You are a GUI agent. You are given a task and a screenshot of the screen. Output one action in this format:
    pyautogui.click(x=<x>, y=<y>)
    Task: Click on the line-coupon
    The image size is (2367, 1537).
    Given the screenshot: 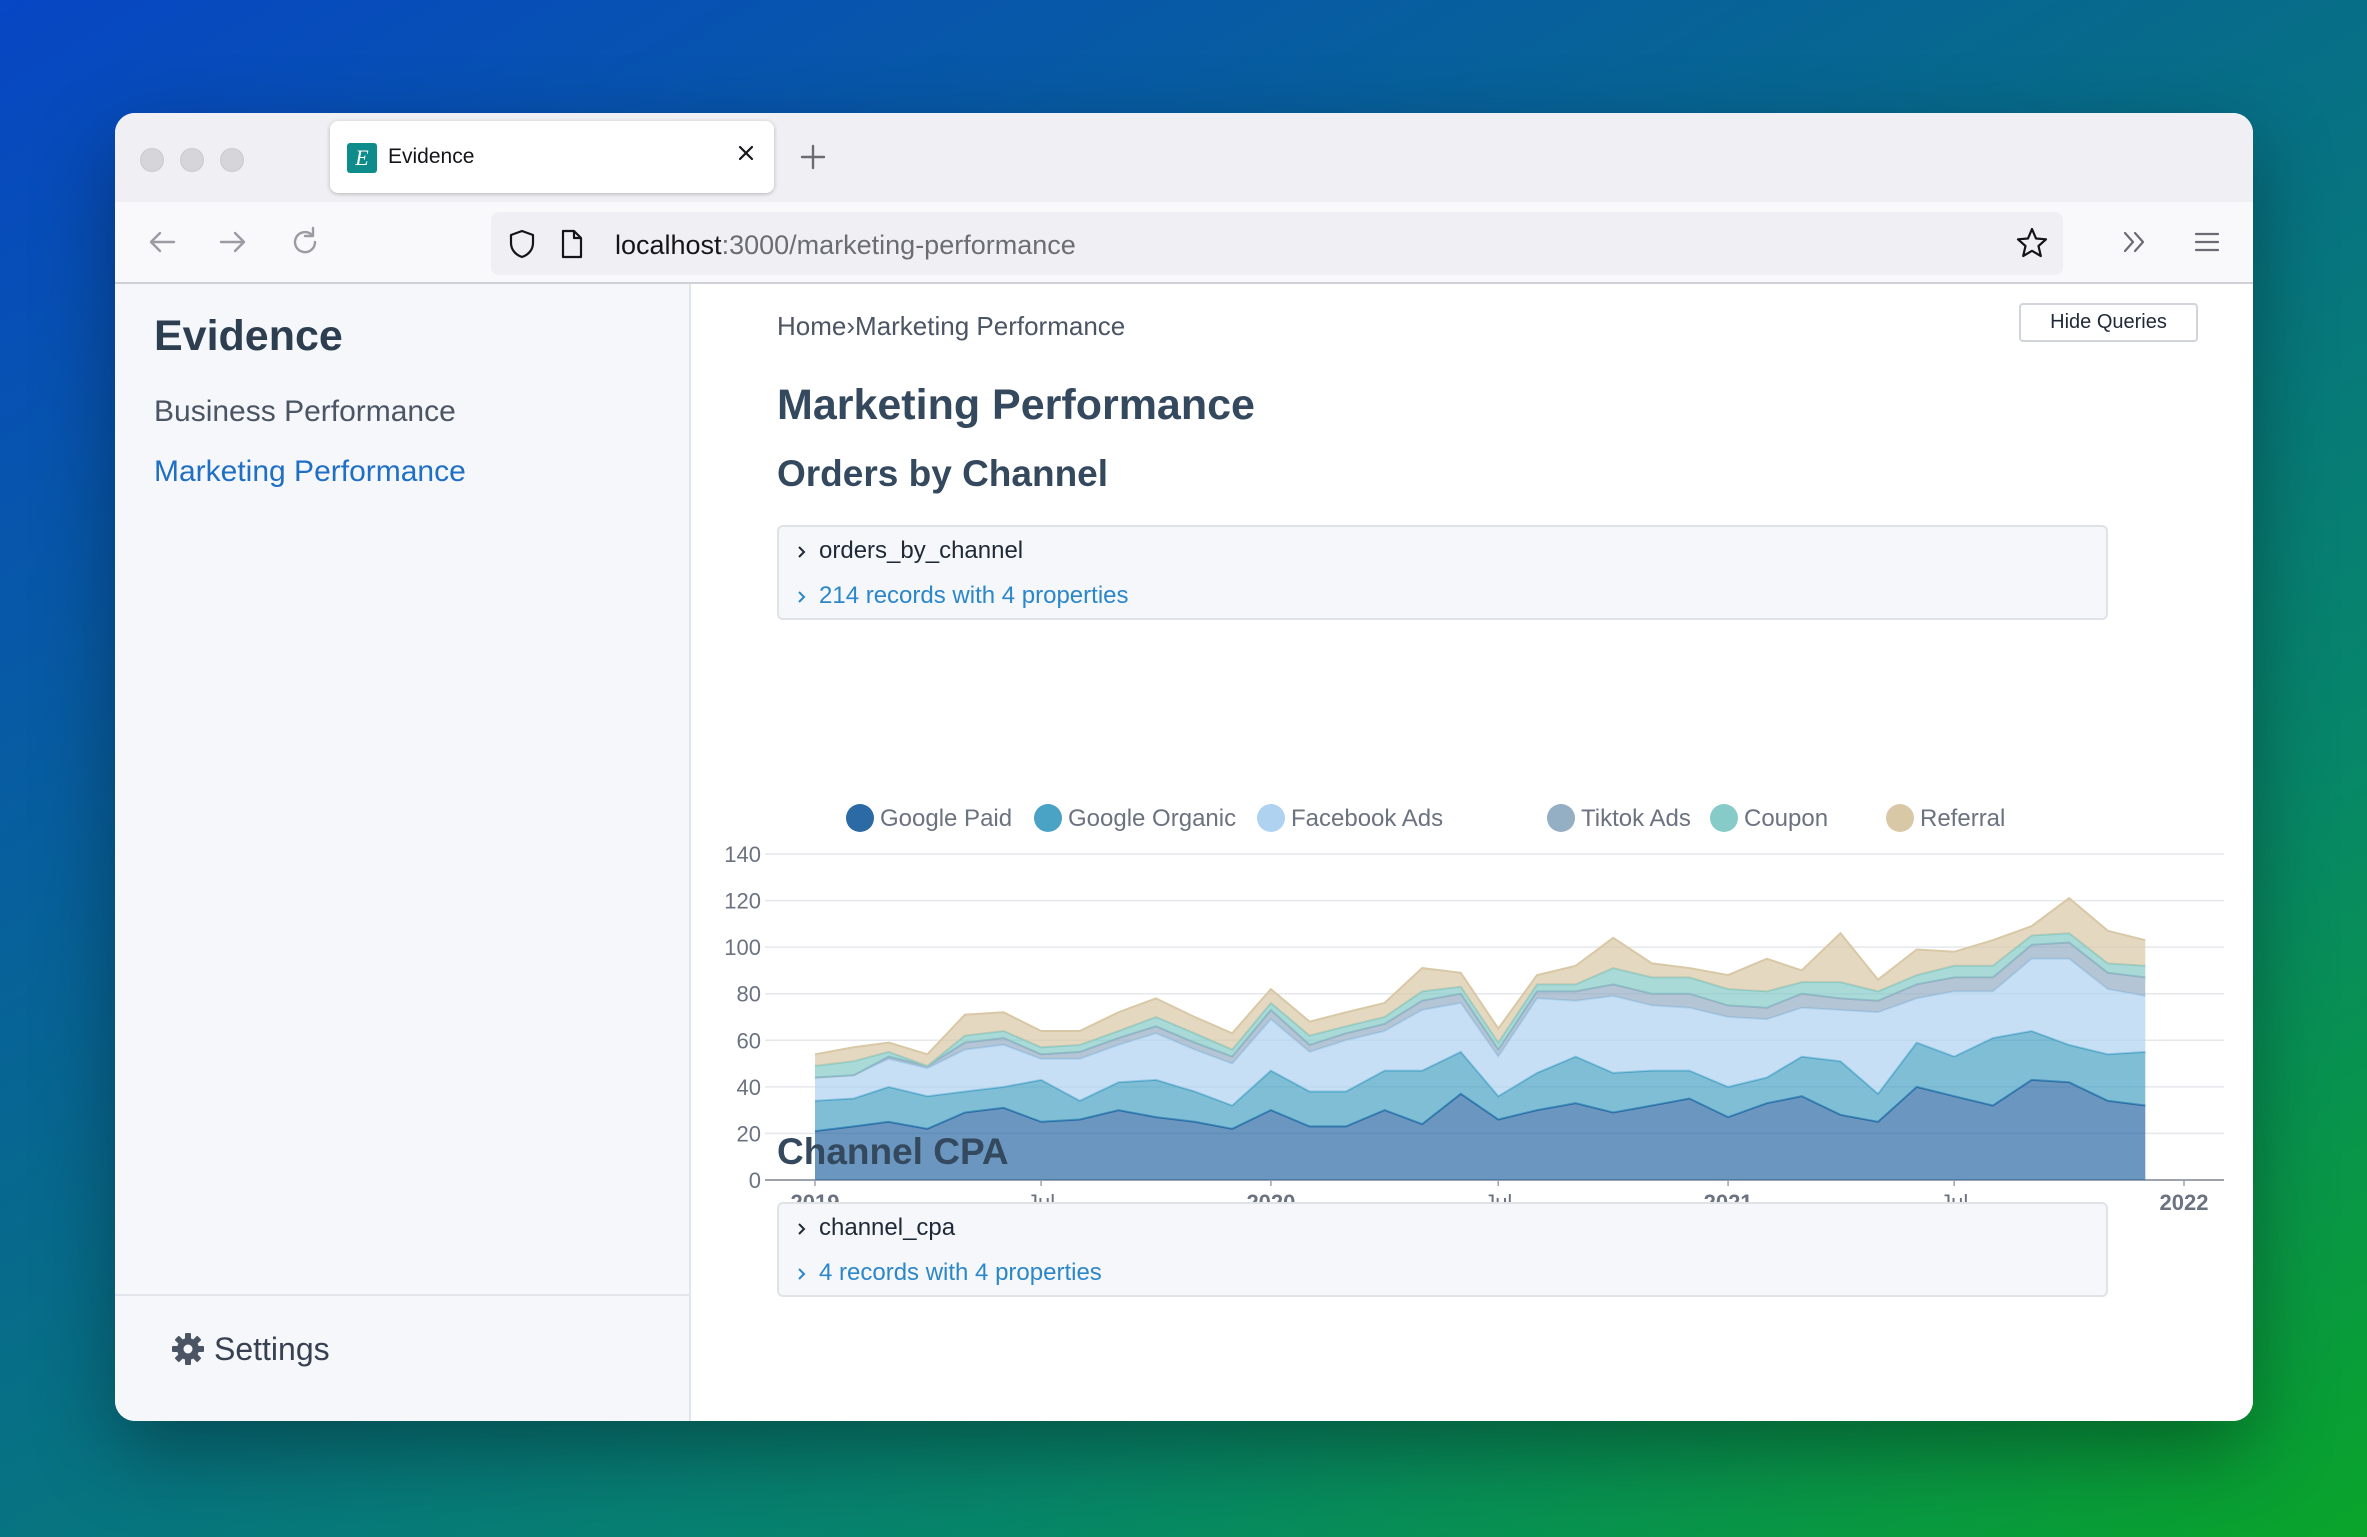 What is the action you would take?
    pyautogui.click(x=1480, y=1000)
    